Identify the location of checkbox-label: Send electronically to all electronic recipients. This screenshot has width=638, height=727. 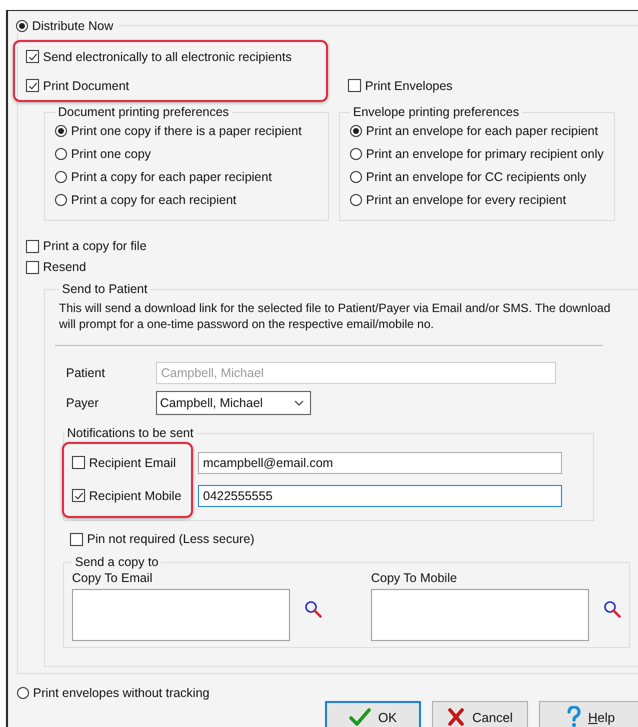
(167, 57).